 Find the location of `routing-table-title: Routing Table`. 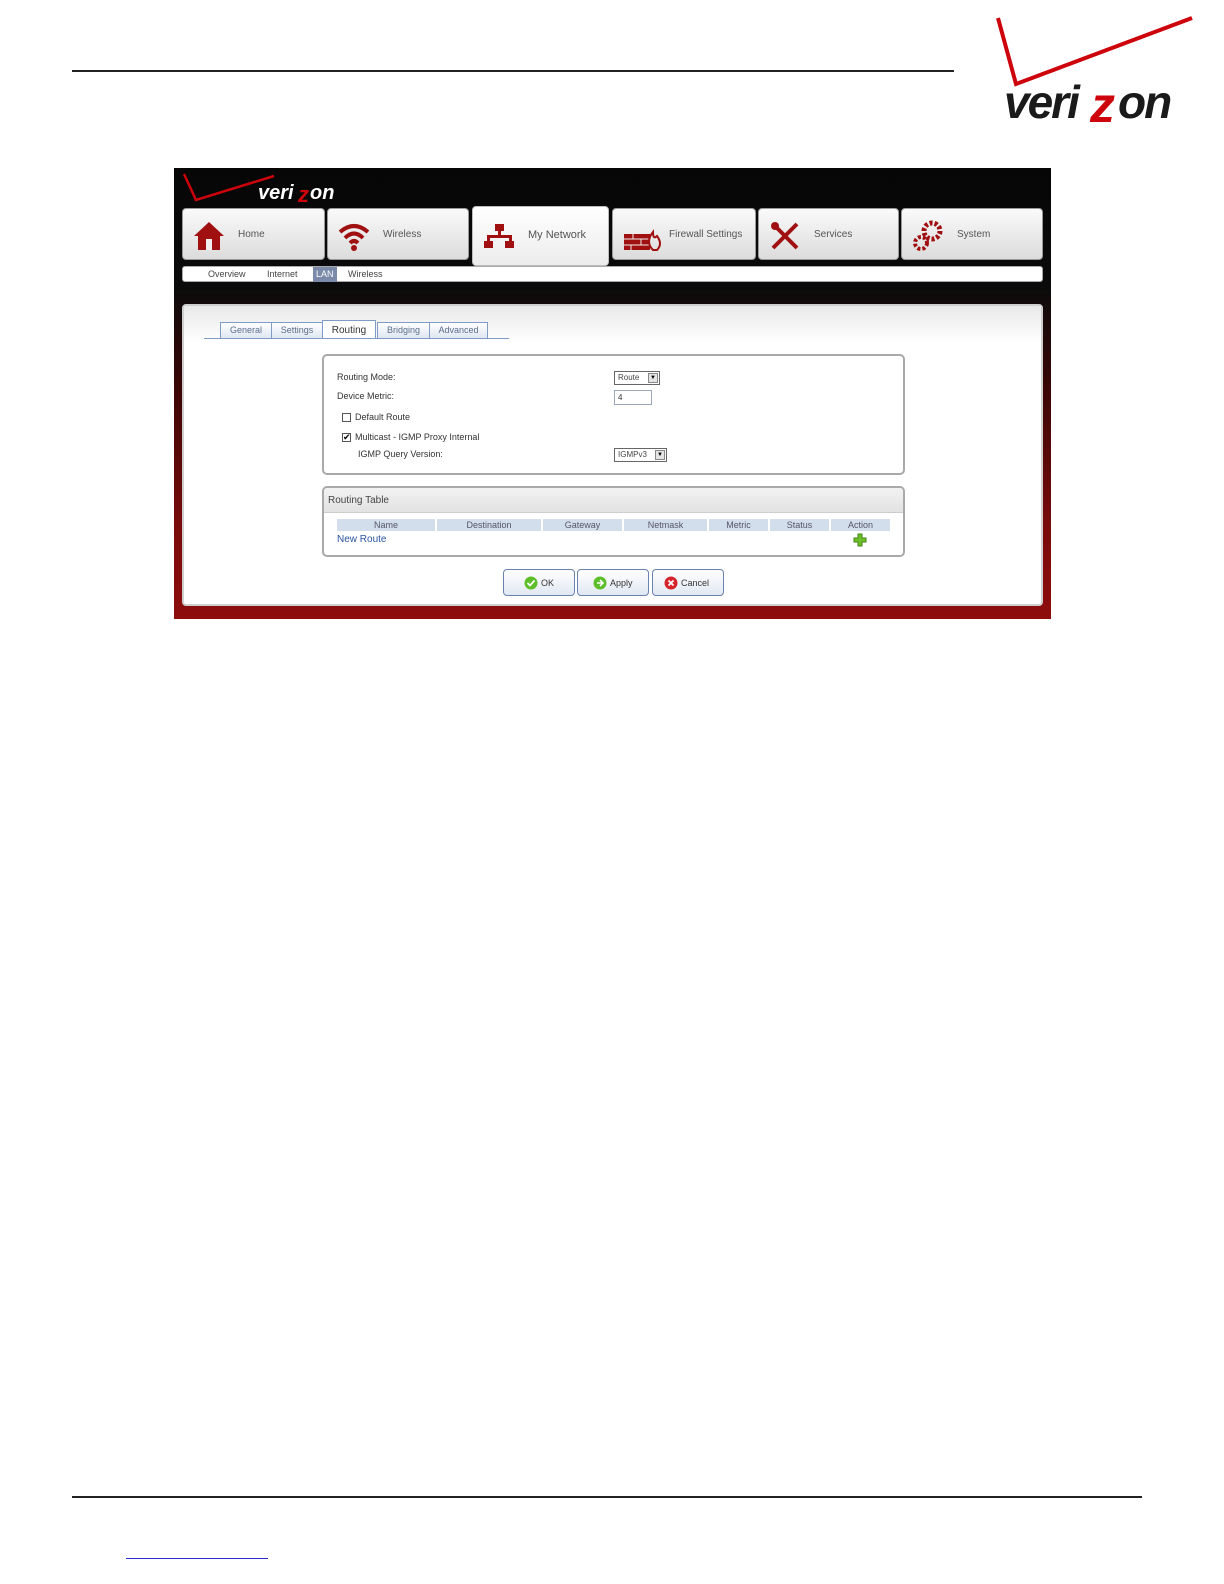

routing-table-title: Routing Table is located at coordinates (358, 500).